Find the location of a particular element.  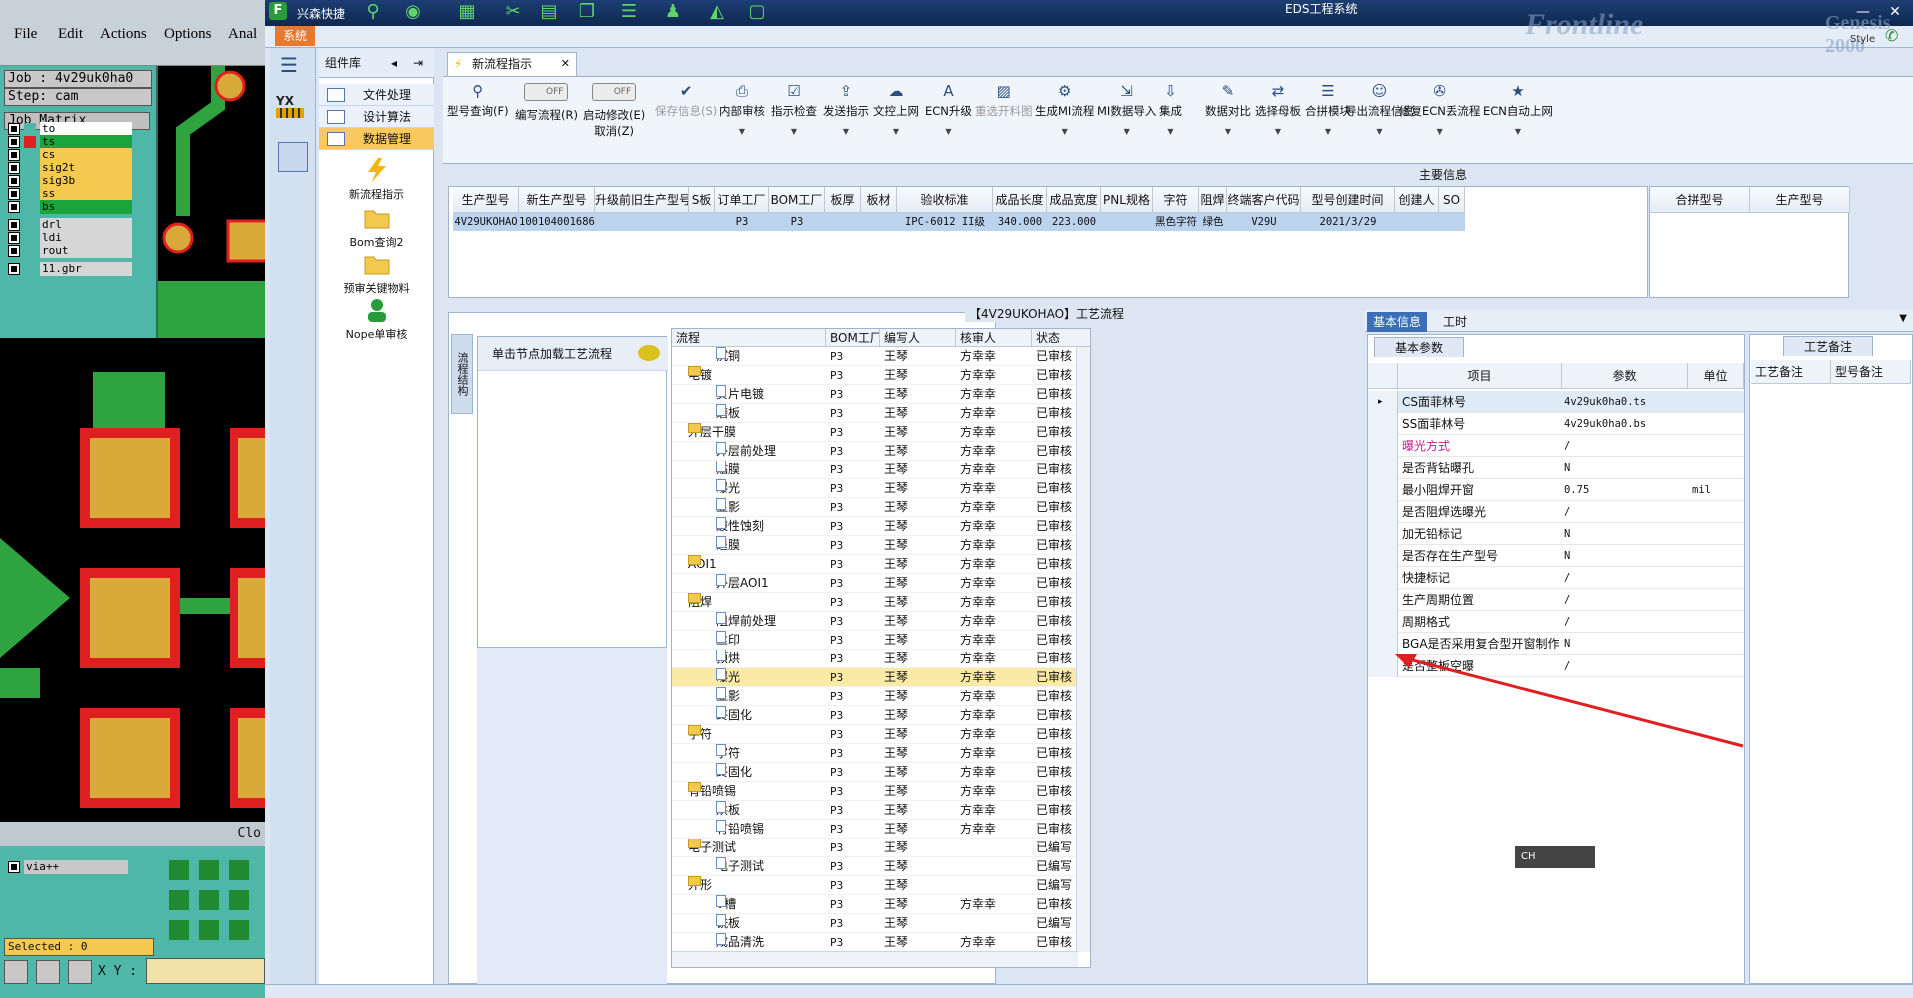

column-header: 板材 is located at coordinates (879, 200).